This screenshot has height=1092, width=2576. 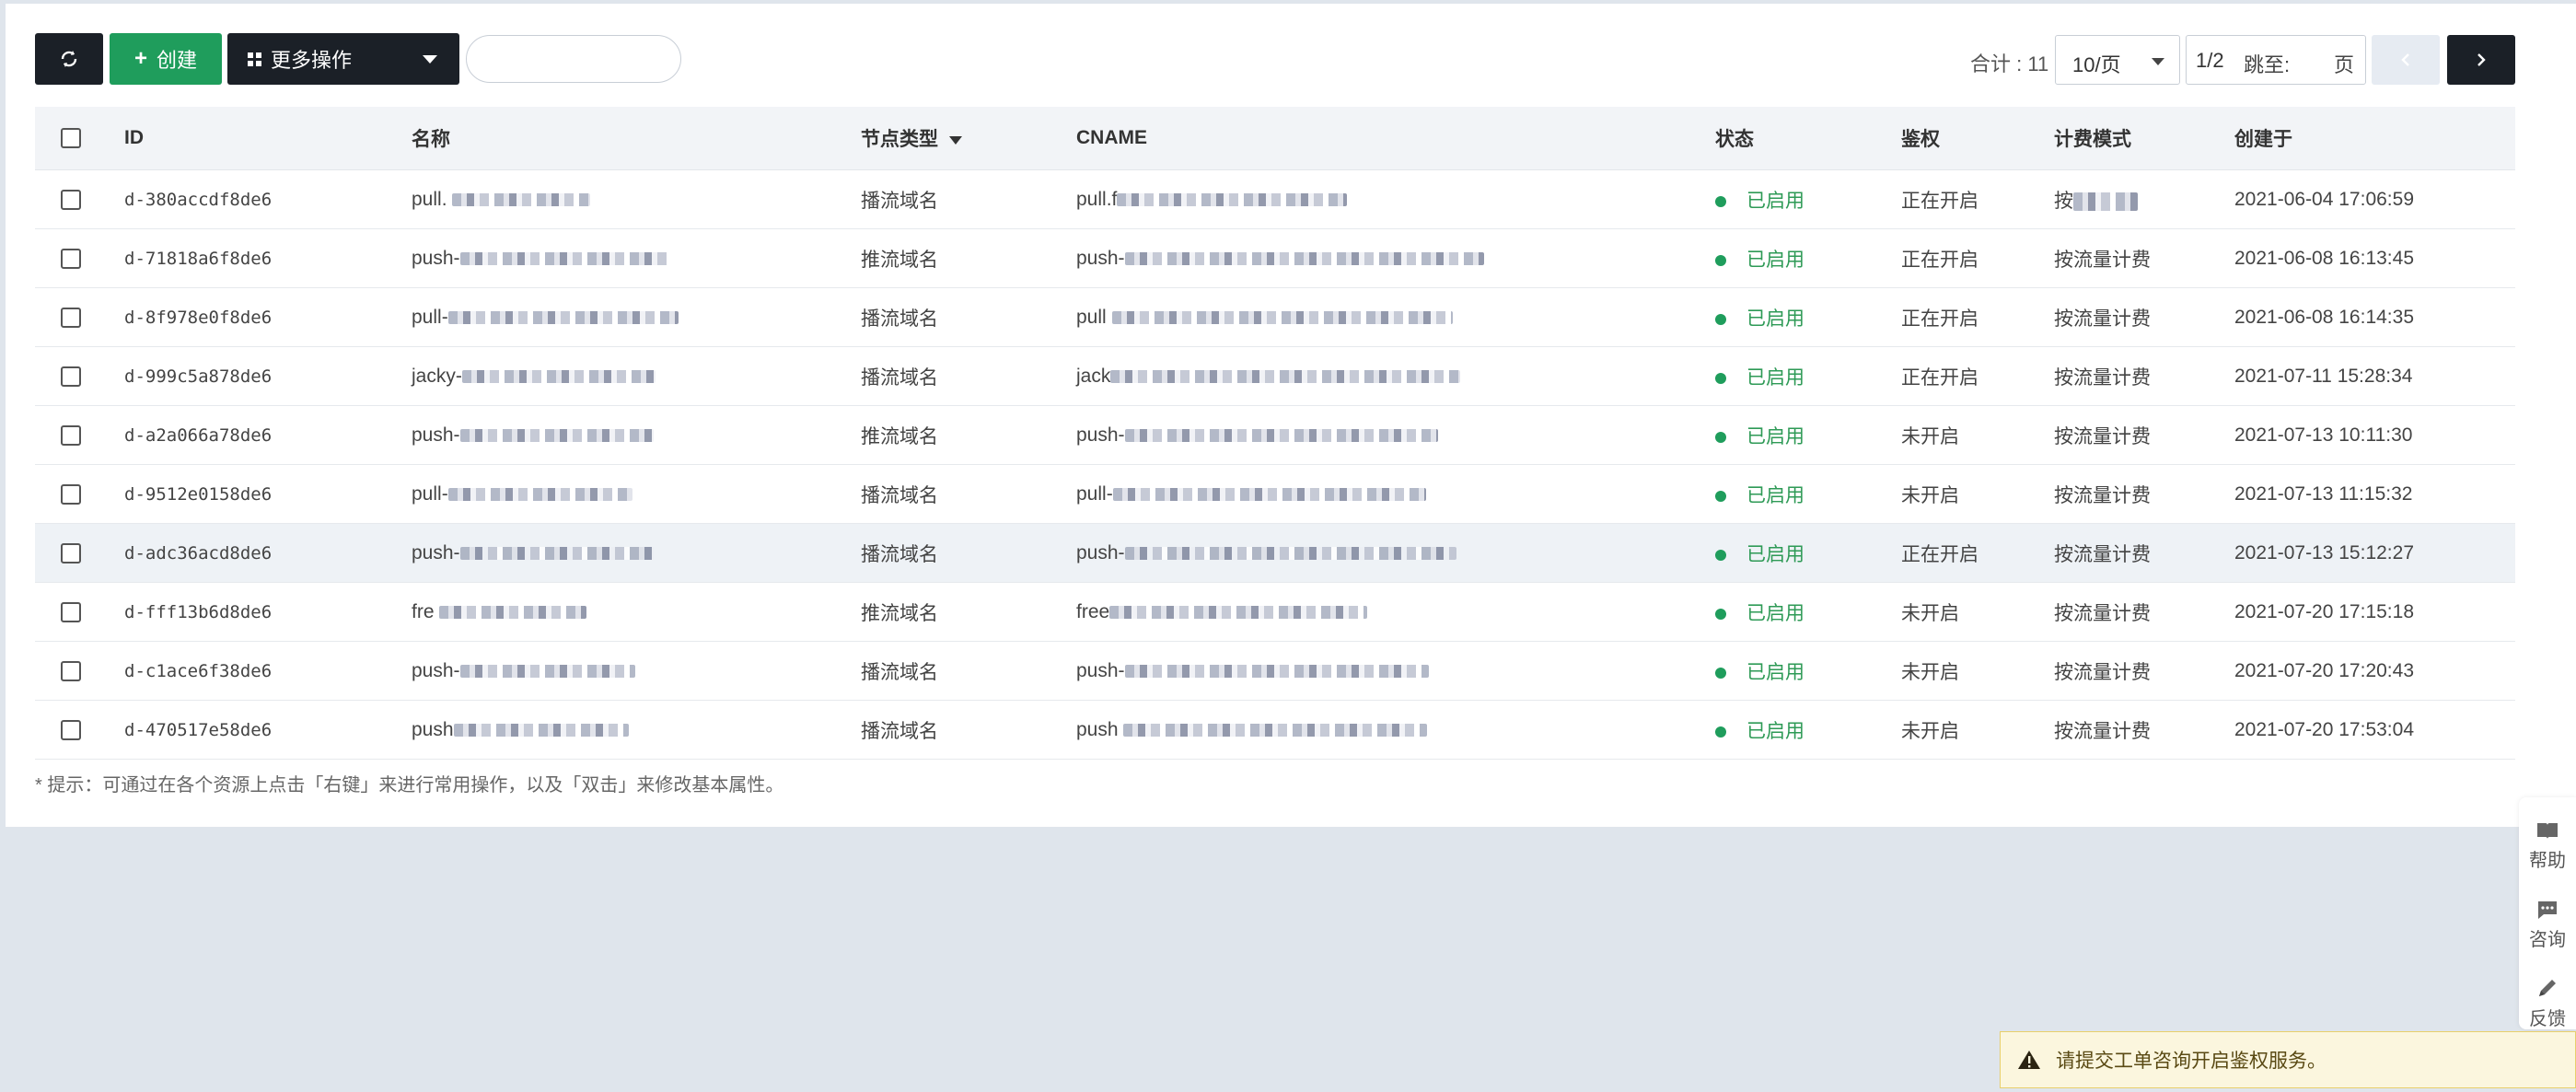 I want to click on table-header-row: ID 名称 节点类型 CNAME 状态 鉴权 计费模式 创建于, so click(x=1275, y=138).